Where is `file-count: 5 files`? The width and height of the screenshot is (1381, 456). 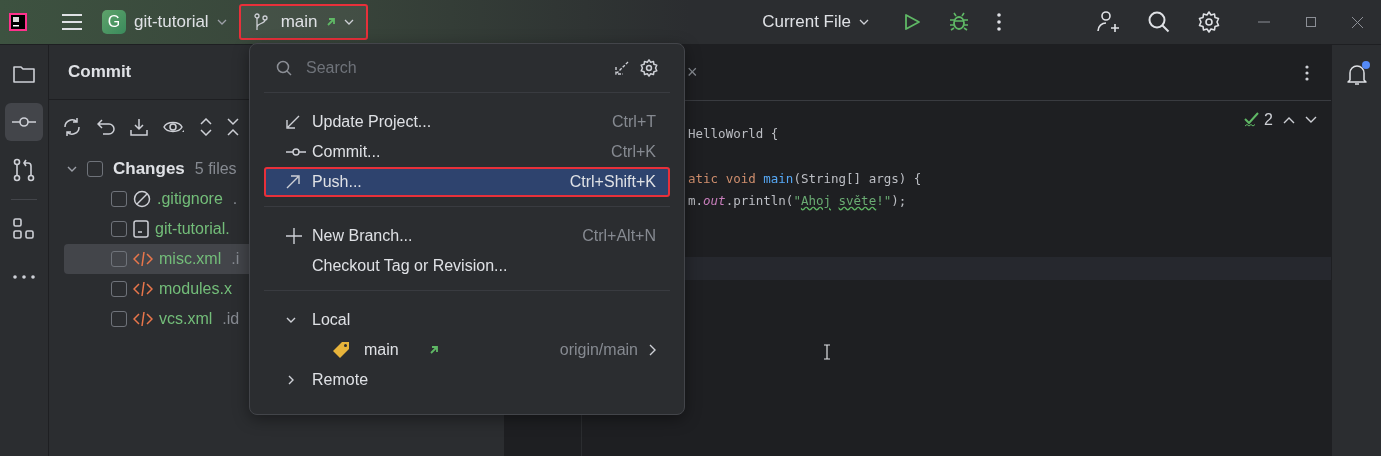 file-count: 5 files is located at coordinates (215, 169).